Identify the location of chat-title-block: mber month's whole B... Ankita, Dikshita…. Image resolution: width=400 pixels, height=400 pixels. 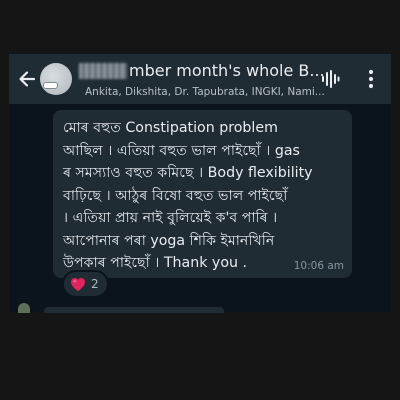
(202, 79).